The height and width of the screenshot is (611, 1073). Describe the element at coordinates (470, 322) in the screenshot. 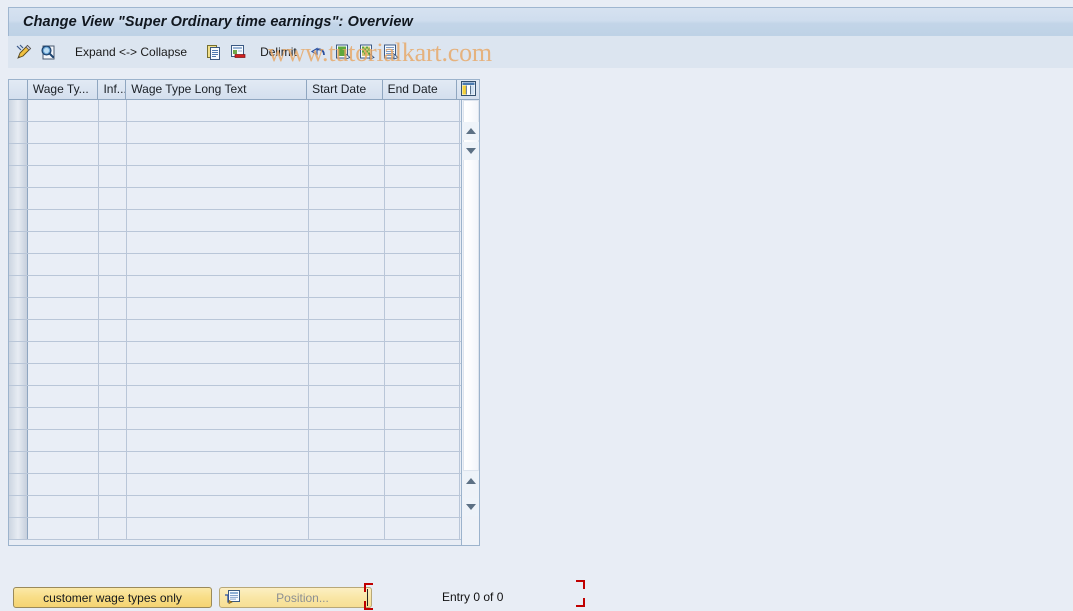

I see `grid-vertical-scrollbar` at that location.